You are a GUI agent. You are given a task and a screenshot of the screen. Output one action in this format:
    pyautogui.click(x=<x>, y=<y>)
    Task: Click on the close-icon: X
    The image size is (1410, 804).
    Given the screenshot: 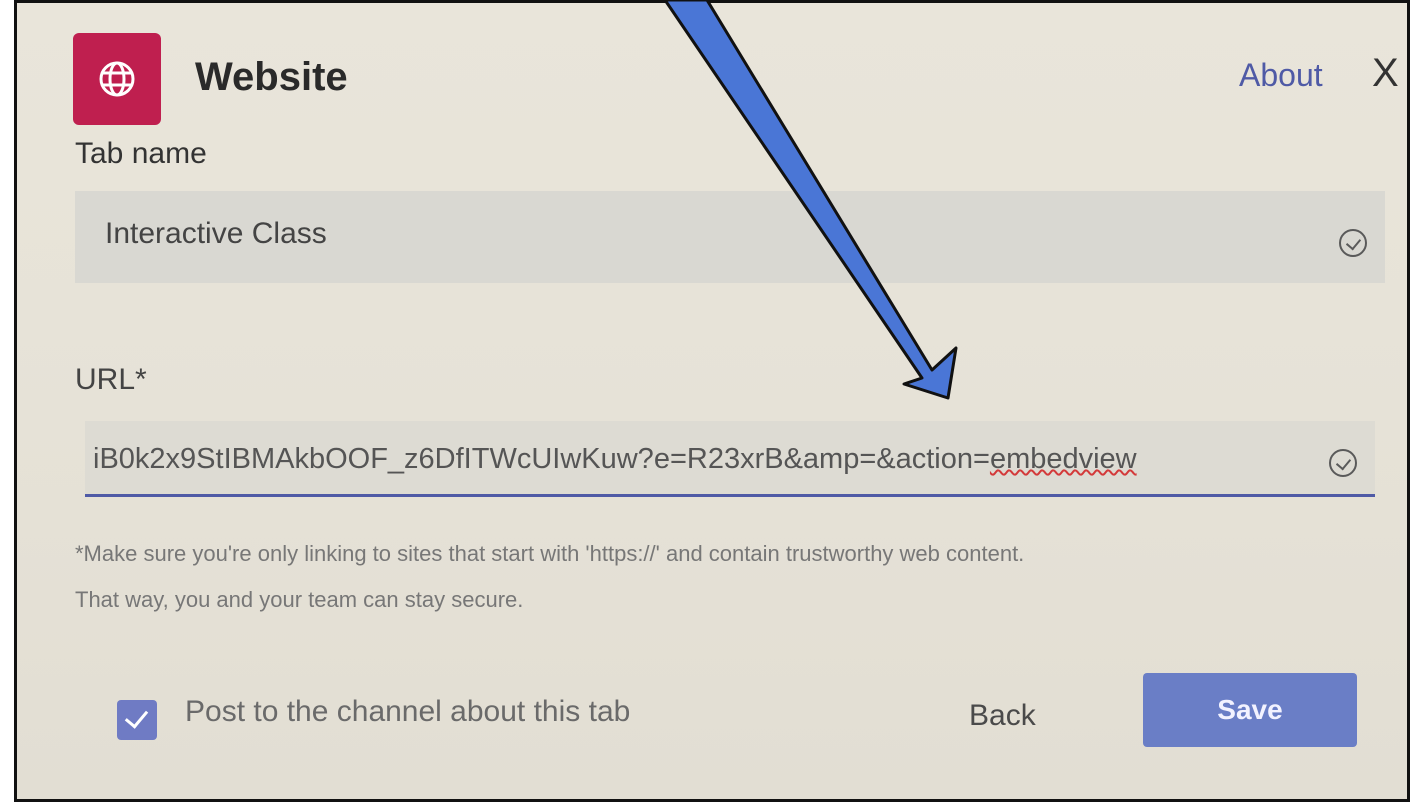 What is the action you would take?
    pyautogui.click(x=1385, y=73)
    